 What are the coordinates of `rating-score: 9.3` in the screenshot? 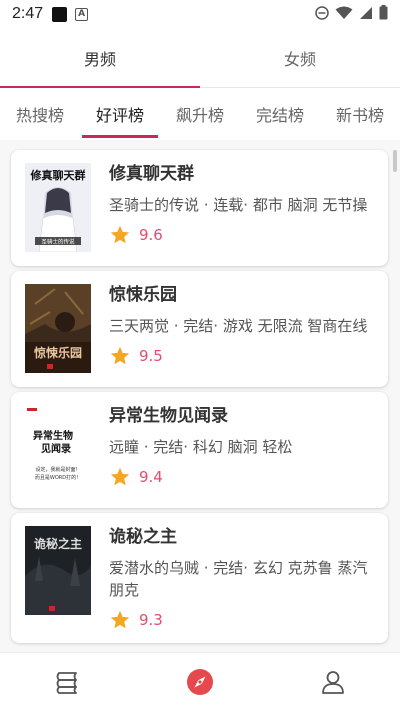 It's located at (151, 620).